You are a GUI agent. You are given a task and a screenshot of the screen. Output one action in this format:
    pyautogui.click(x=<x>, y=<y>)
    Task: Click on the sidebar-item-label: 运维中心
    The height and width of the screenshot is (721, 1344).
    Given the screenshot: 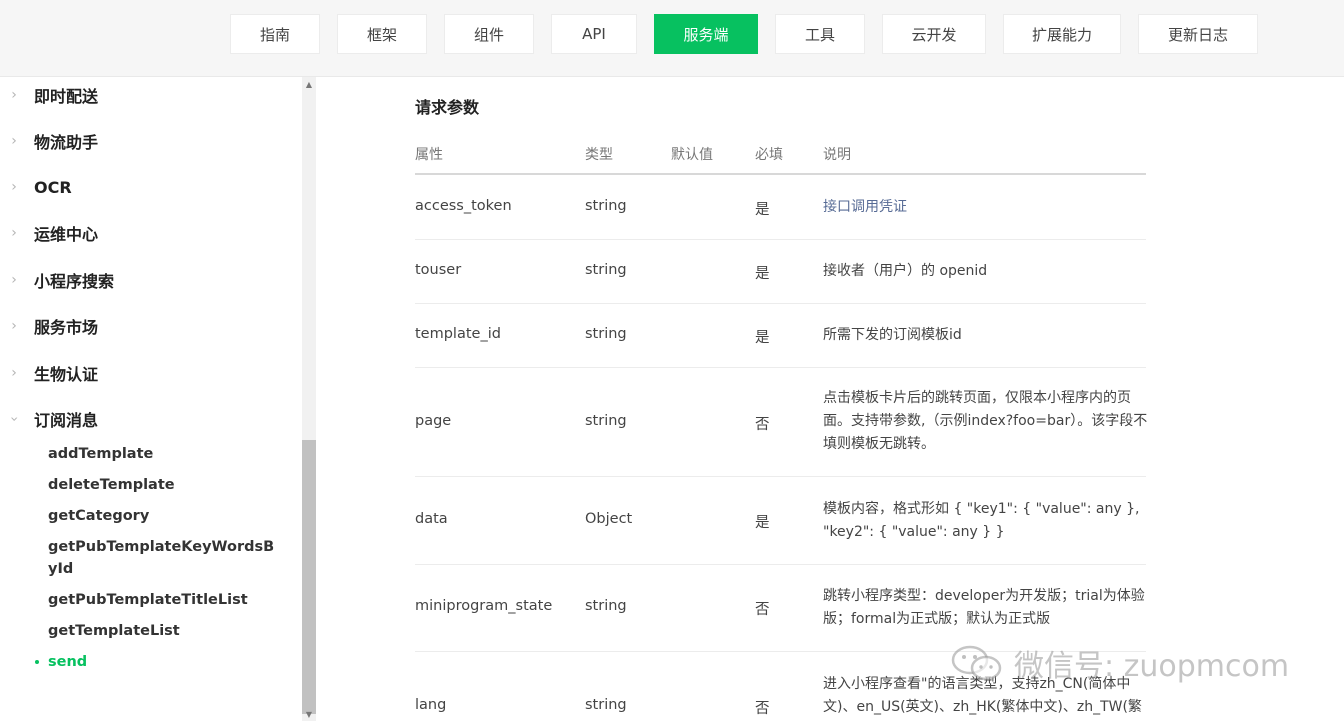 What is the action you would take?
    pyautogui.click(x=66, y=234)
    